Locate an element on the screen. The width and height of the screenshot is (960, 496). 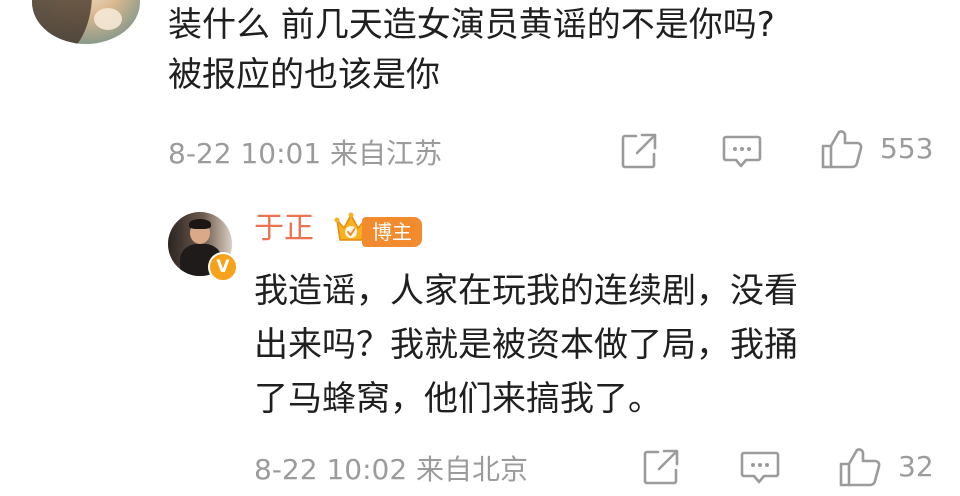
reply-author-name: 于正 is located at coordinates (284, 229).